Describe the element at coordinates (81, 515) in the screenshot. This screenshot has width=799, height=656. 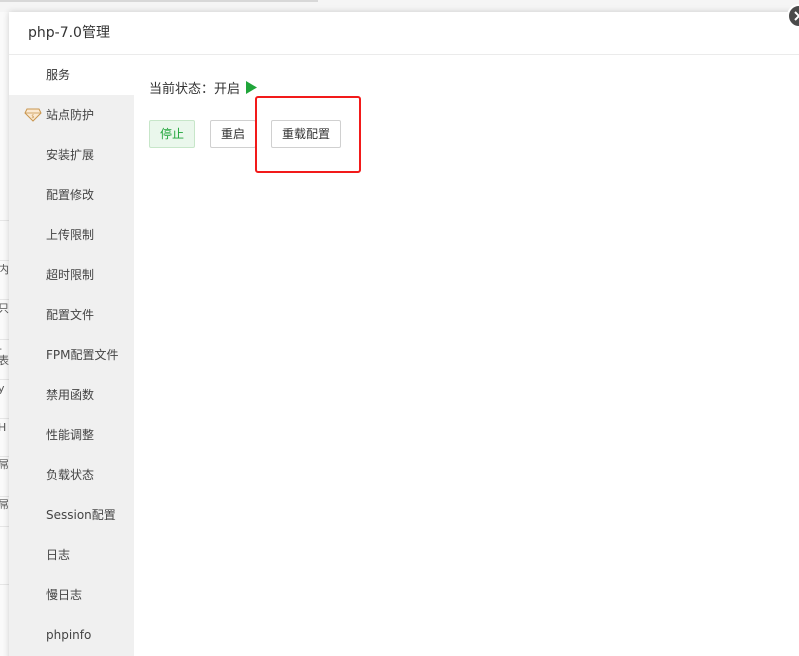
I see `sidebar-item-label: Session配置` at that location.